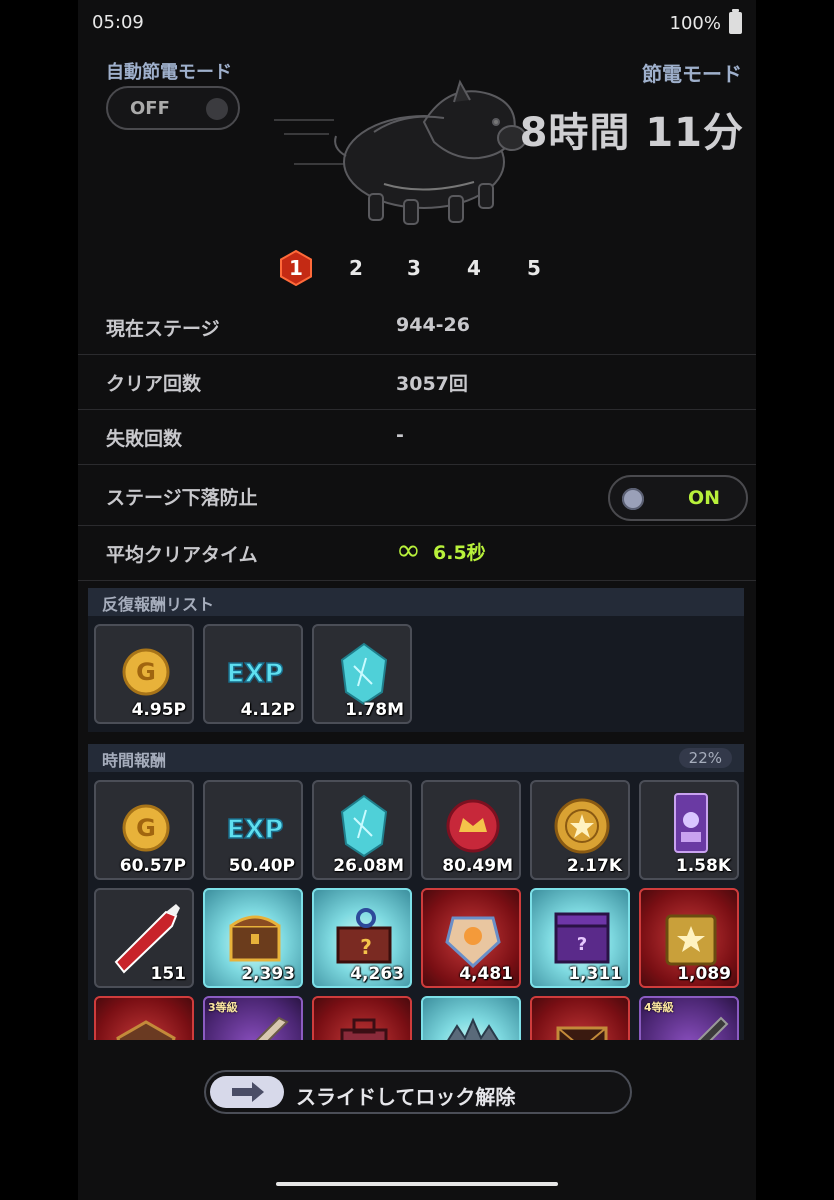 This screenshot has height=1200, width=834. I want to click on battery-percent: 100%, so click(695, 23).